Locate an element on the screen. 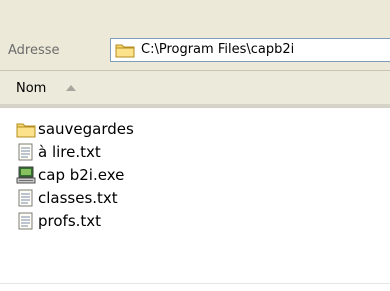 The width and height of the screenshot is (390, 291). item-label: classes.txt is located at coordinates (78, 198).